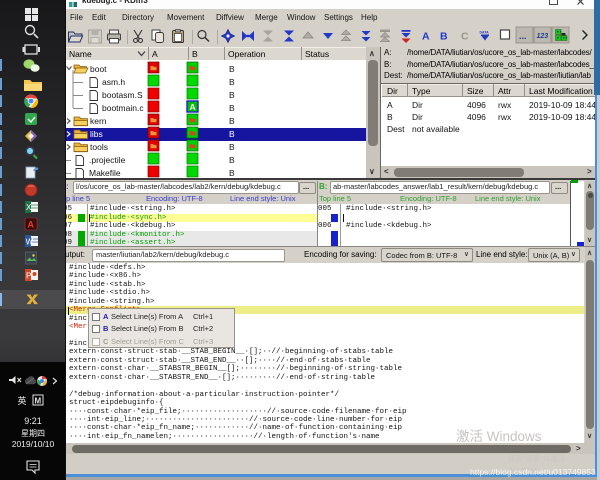  I want to click on svg-text: C, so click(465, 37).